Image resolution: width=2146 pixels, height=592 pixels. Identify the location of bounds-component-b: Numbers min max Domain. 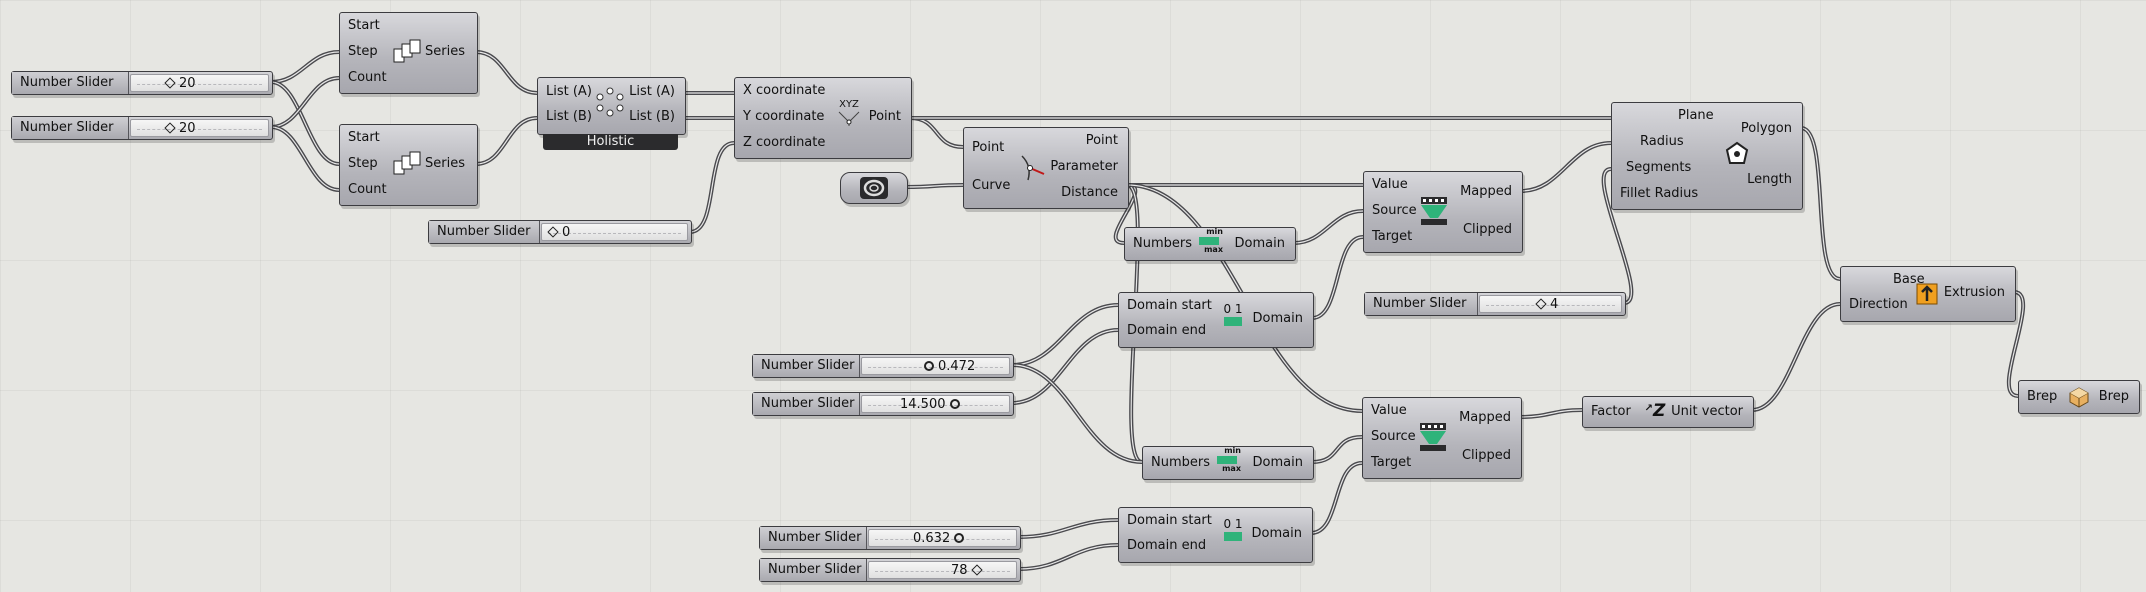
(1228, 463).